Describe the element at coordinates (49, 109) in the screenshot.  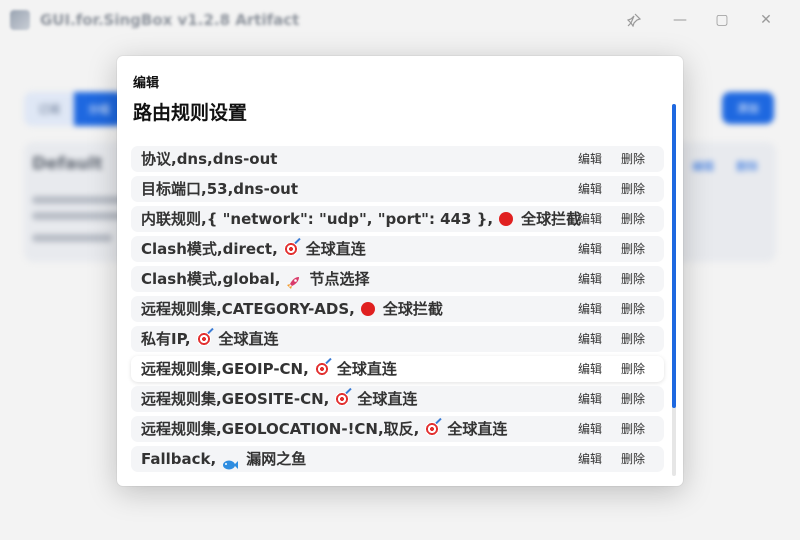
I see `tab-subscriptions: 订阅` at that location.